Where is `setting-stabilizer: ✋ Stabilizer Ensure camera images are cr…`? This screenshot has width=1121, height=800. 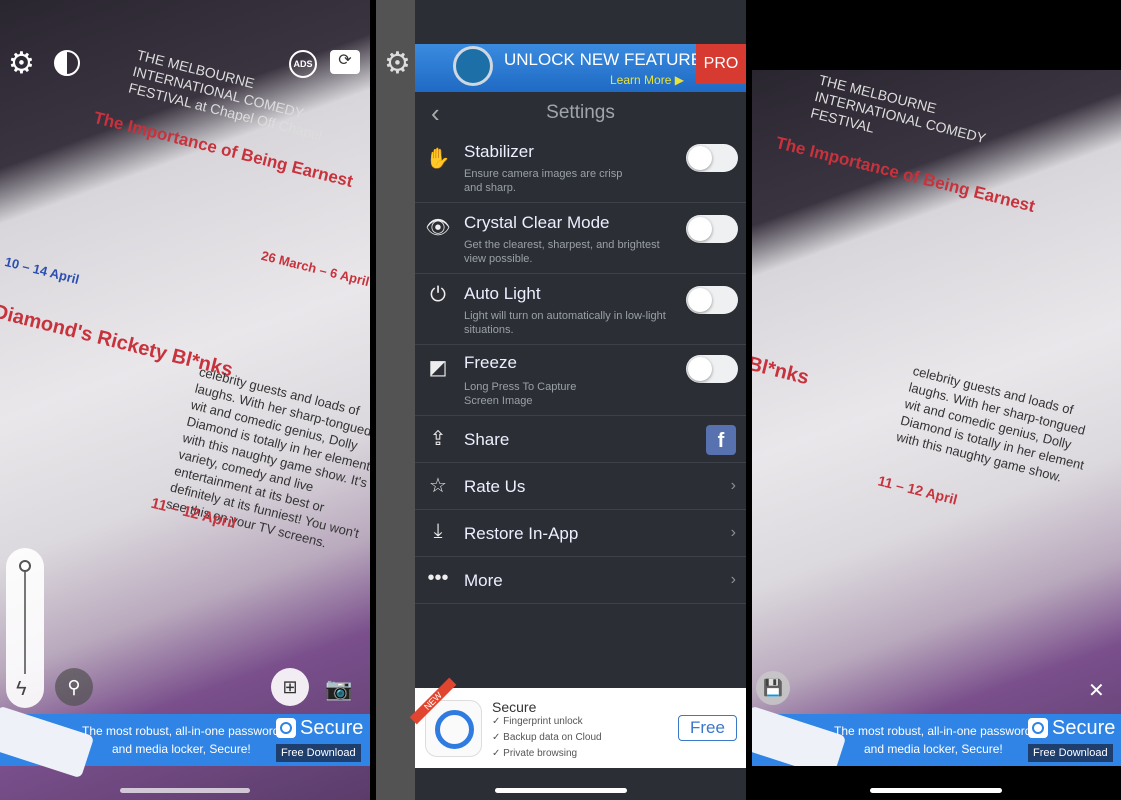 setting-stabilizer: ✋ Stabilizer Ensure camera images are cr… is located at coordinates (580, 167).